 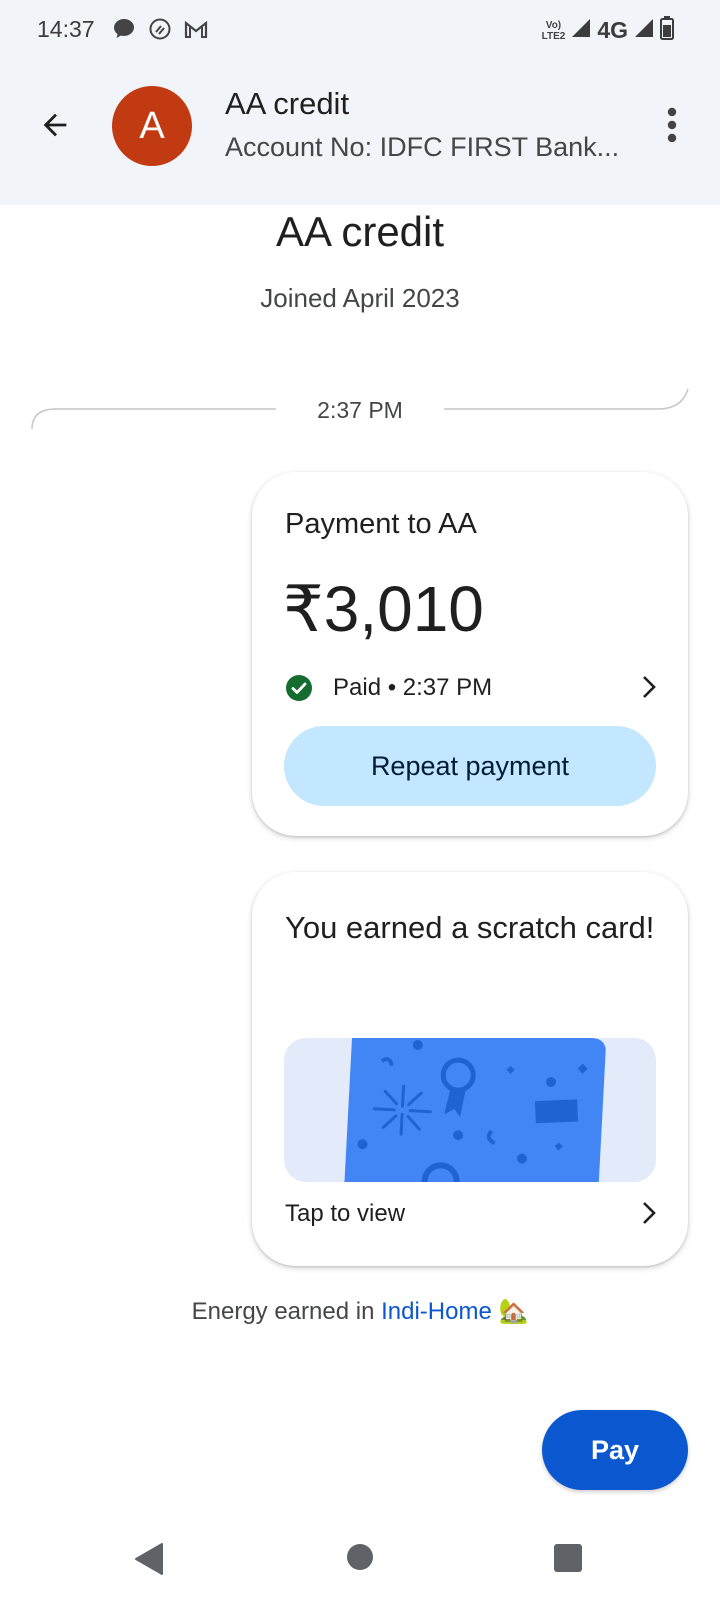 What do you see at coordinates (152, 126) in the screenshot?
I see `avatar: A` at bounding box center [152, 126].